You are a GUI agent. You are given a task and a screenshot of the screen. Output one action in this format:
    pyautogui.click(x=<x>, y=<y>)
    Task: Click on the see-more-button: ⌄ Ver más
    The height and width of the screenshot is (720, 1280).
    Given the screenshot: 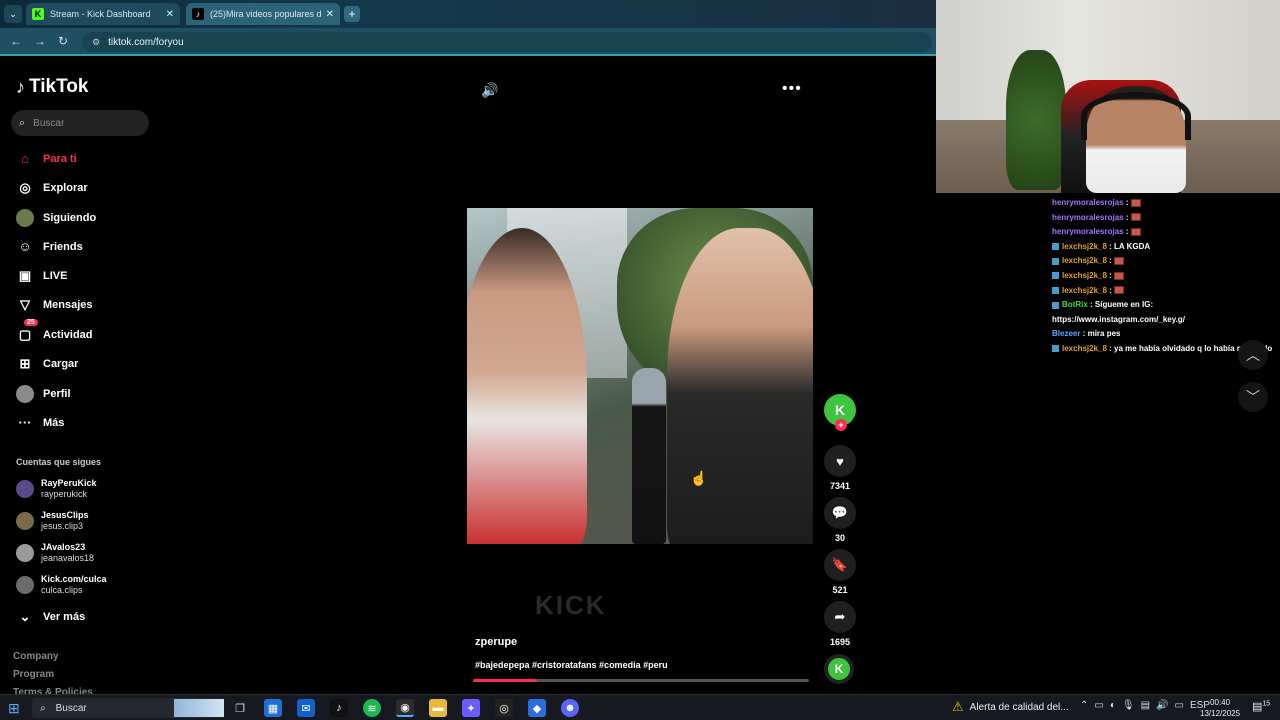 What is the action you would take?
    pyautogui.click(x=51, y=617)
    